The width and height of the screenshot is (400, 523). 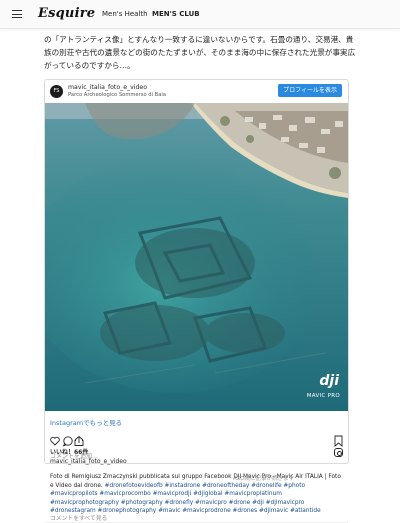 I want to click on share-icon, so click(x=79, y=441).